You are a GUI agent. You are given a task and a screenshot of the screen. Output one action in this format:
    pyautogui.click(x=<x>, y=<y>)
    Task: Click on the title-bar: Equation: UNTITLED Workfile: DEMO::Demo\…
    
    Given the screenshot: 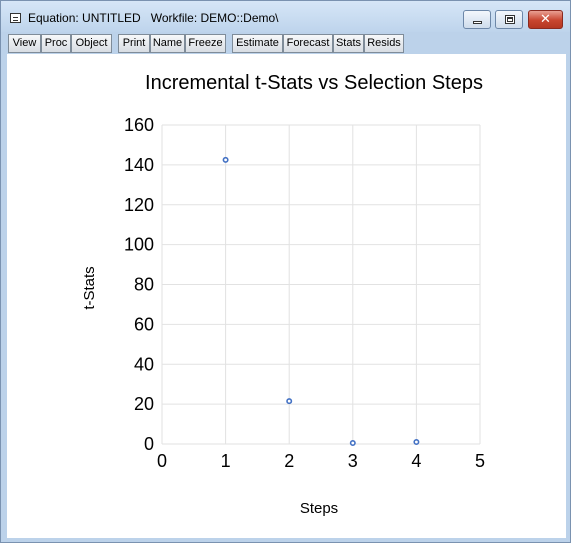 What is the action you would take?
    pyautogui.click(x=285, y=16)
    